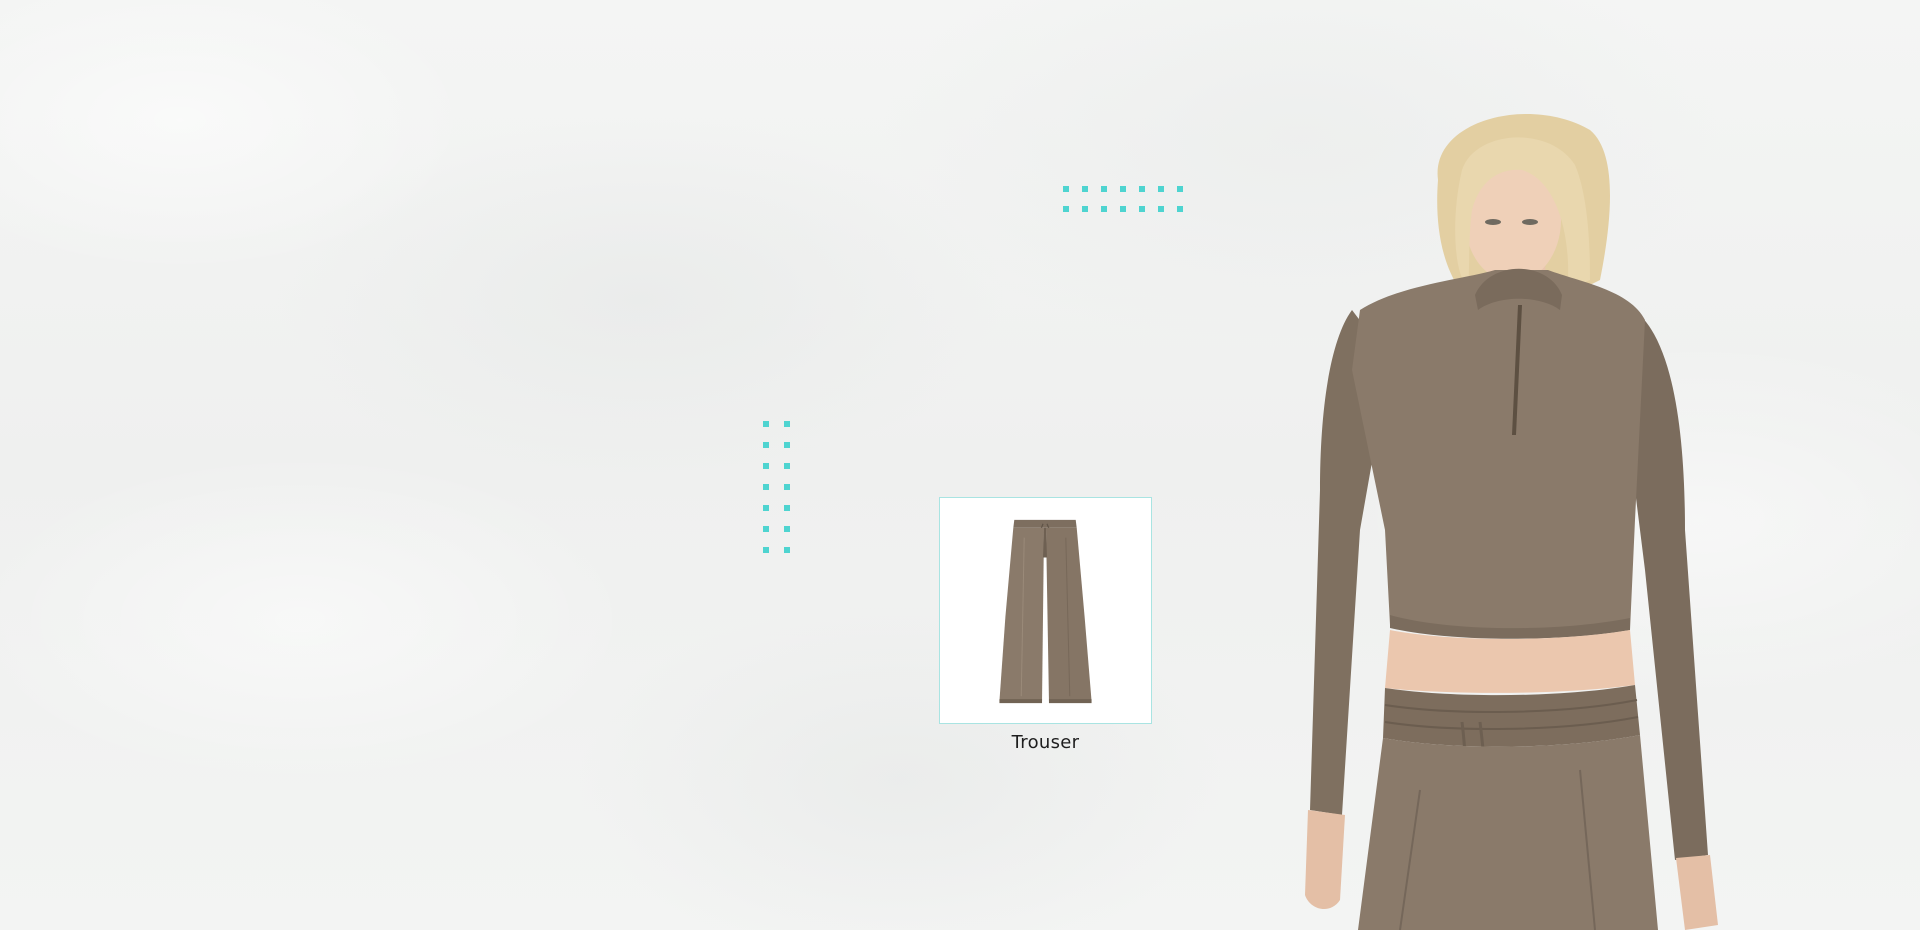  I want to click on trouser-image, so click(1045, 611).